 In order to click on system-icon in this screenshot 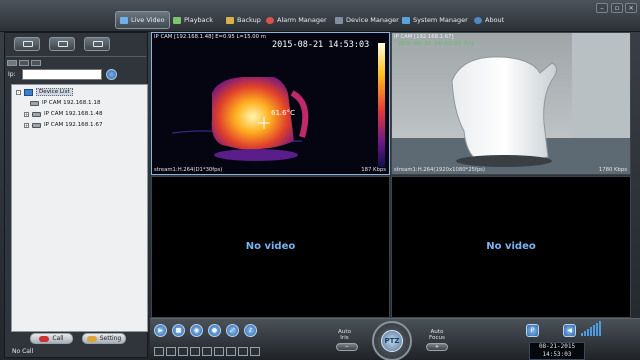, I will do `click(406, 20)`.